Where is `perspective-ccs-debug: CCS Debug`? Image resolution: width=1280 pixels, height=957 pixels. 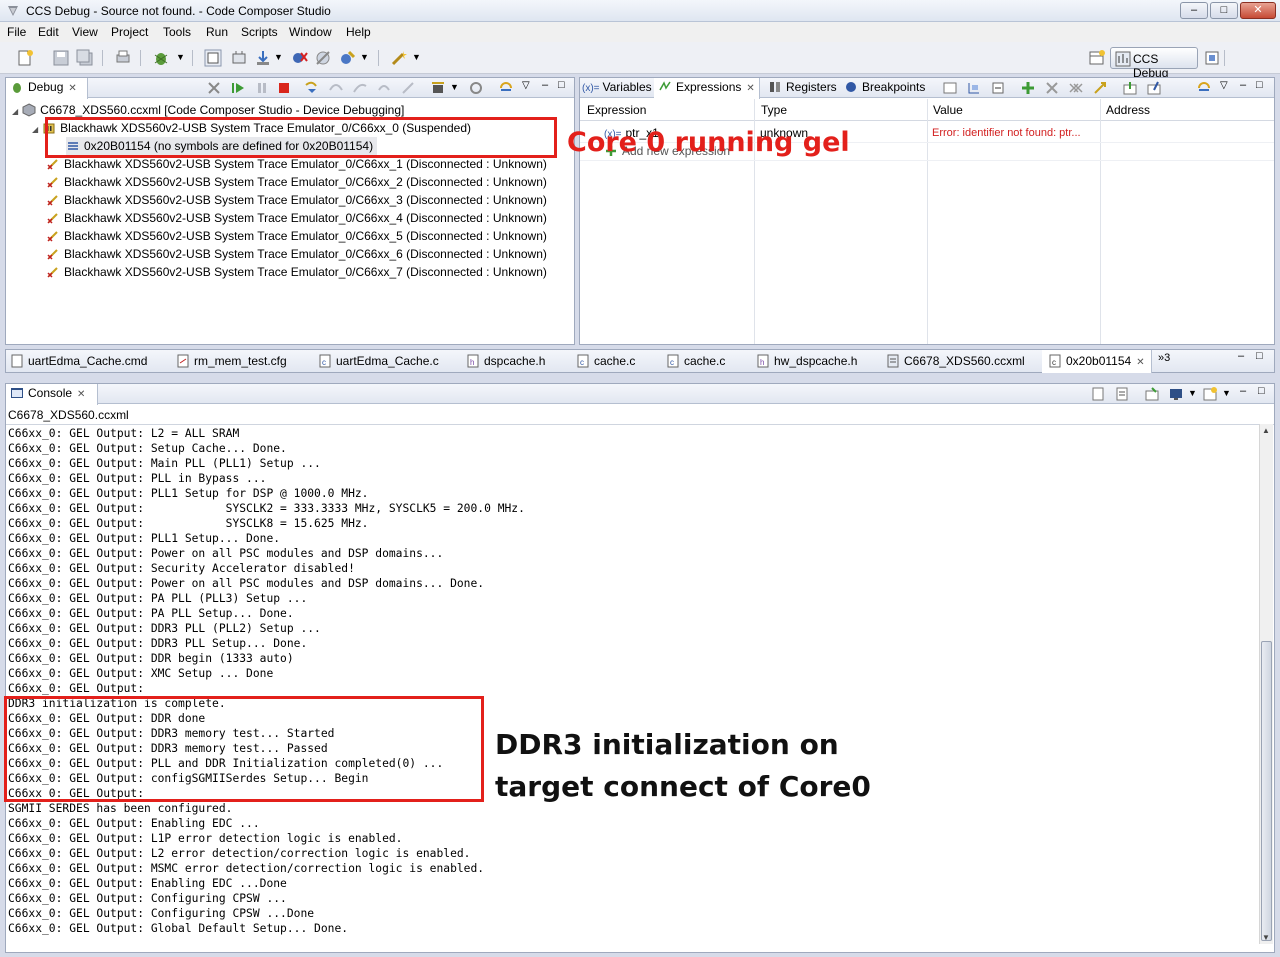
perspective-ccs-debug: CCS Debug is located at coordinates (1154, 63).